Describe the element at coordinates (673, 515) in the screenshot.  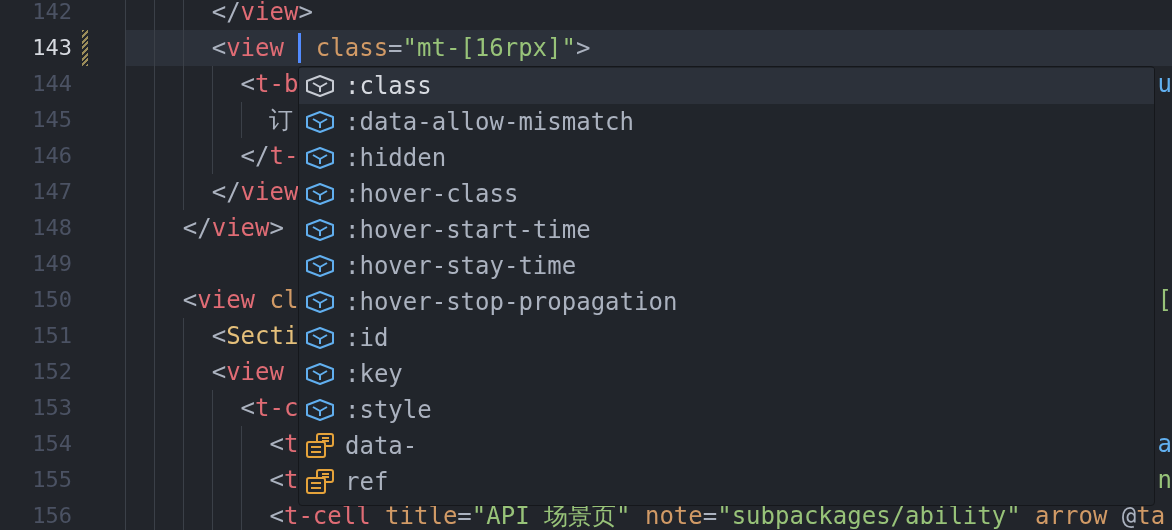
I see `code-token: note` at that location.